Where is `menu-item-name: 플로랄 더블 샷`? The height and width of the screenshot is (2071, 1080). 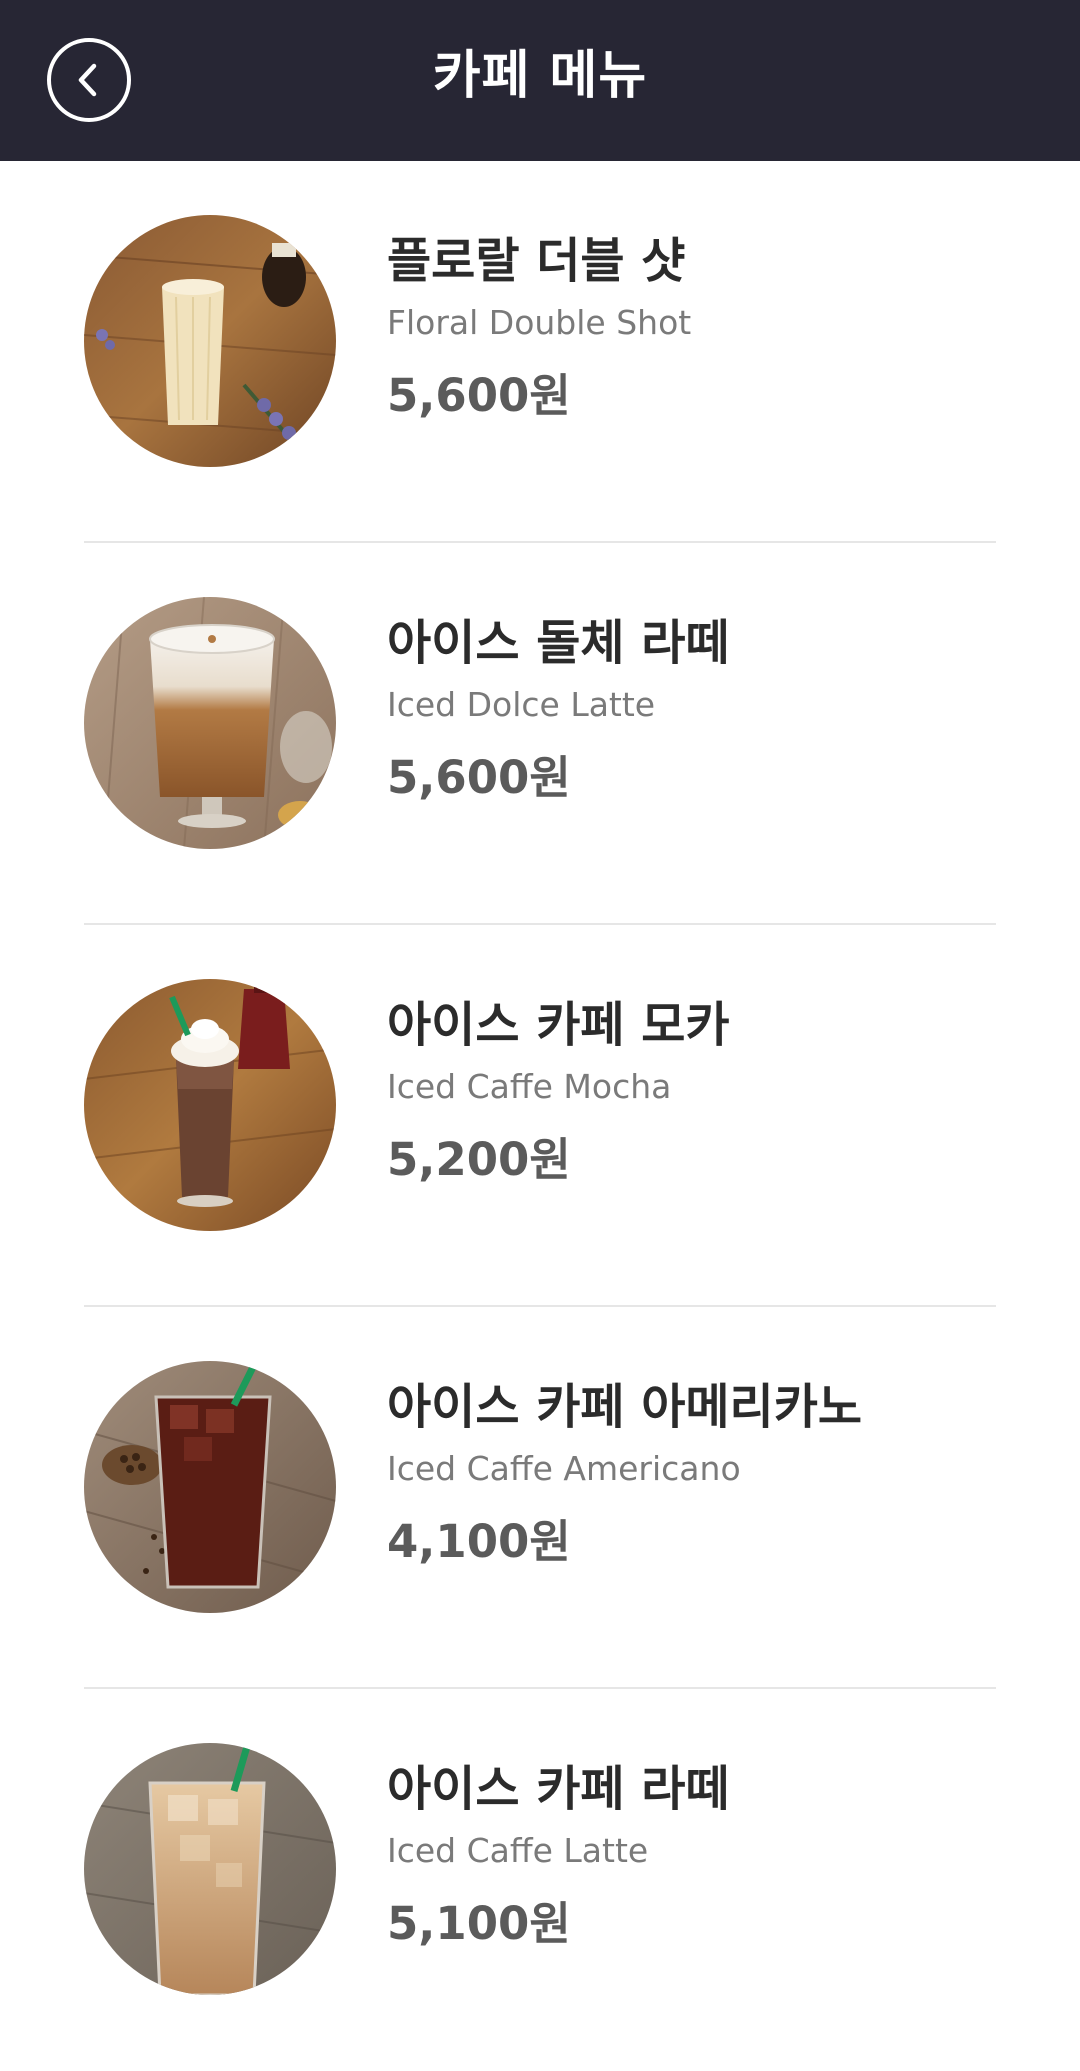
menu-item-name: 플로랄 더블 샷 is located at coordinates (536, 261).